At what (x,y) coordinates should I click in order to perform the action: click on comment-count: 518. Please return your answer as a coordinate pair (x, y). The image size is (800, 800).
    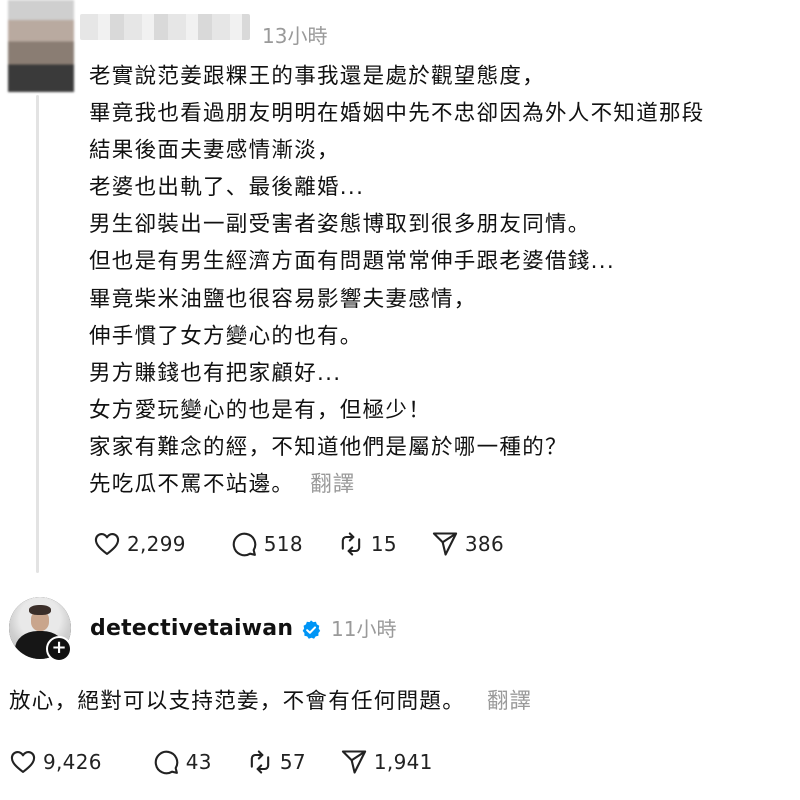
    Looking at the image, I should click on (283, 544).